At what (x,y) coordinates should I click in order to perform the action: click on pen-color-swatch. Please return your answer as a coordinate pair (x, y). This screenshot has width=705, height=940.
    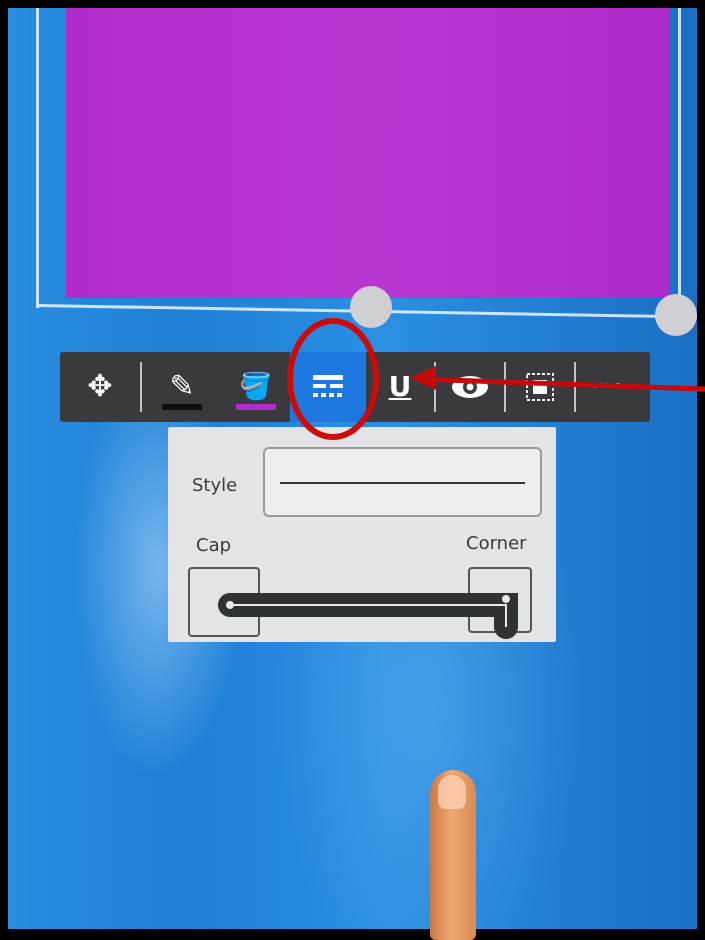
    Looking at the image, I should click on (182, 407).